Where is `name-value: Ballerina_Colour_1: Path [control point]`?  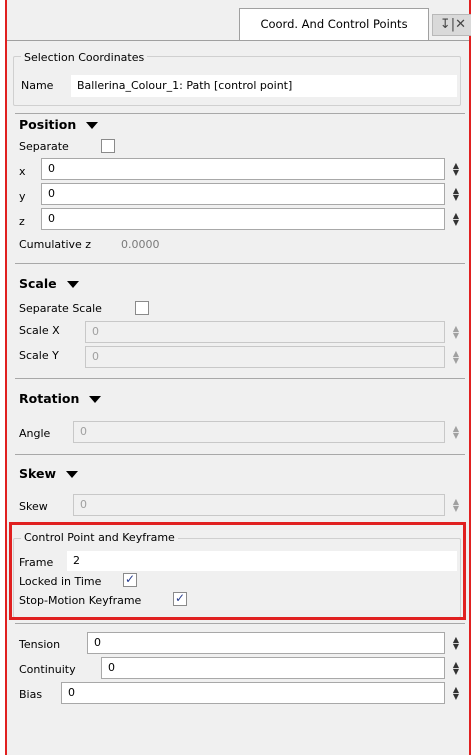 name-value: Ballerina_Colour_1: Path [control point] is located at coordinates (264, 86).